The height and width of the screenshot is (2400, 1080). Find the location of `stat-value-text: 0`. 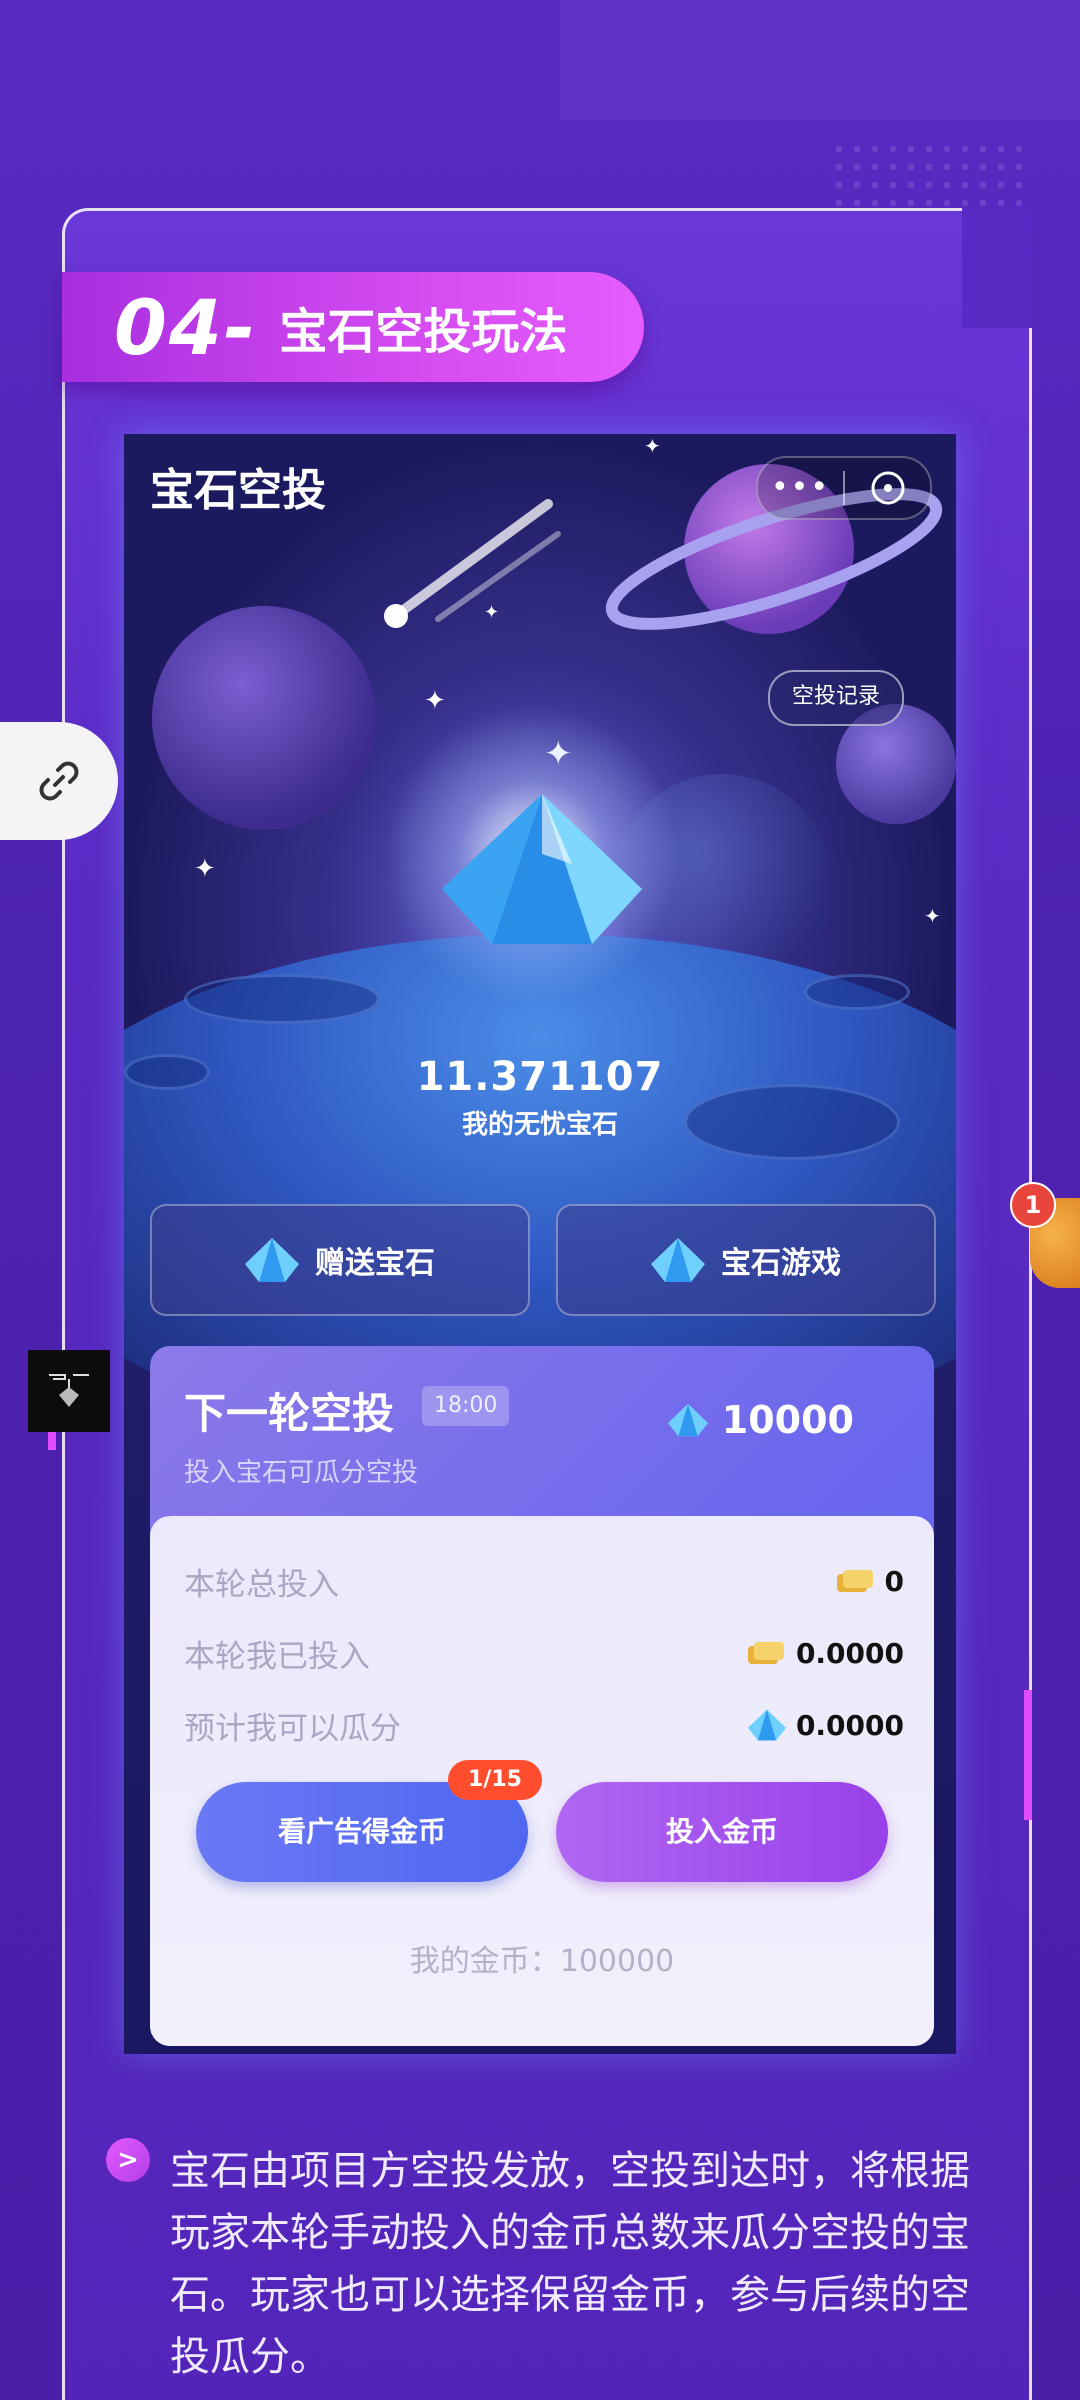

stat-value-text: 0 is located at coordinates (894, 1581).